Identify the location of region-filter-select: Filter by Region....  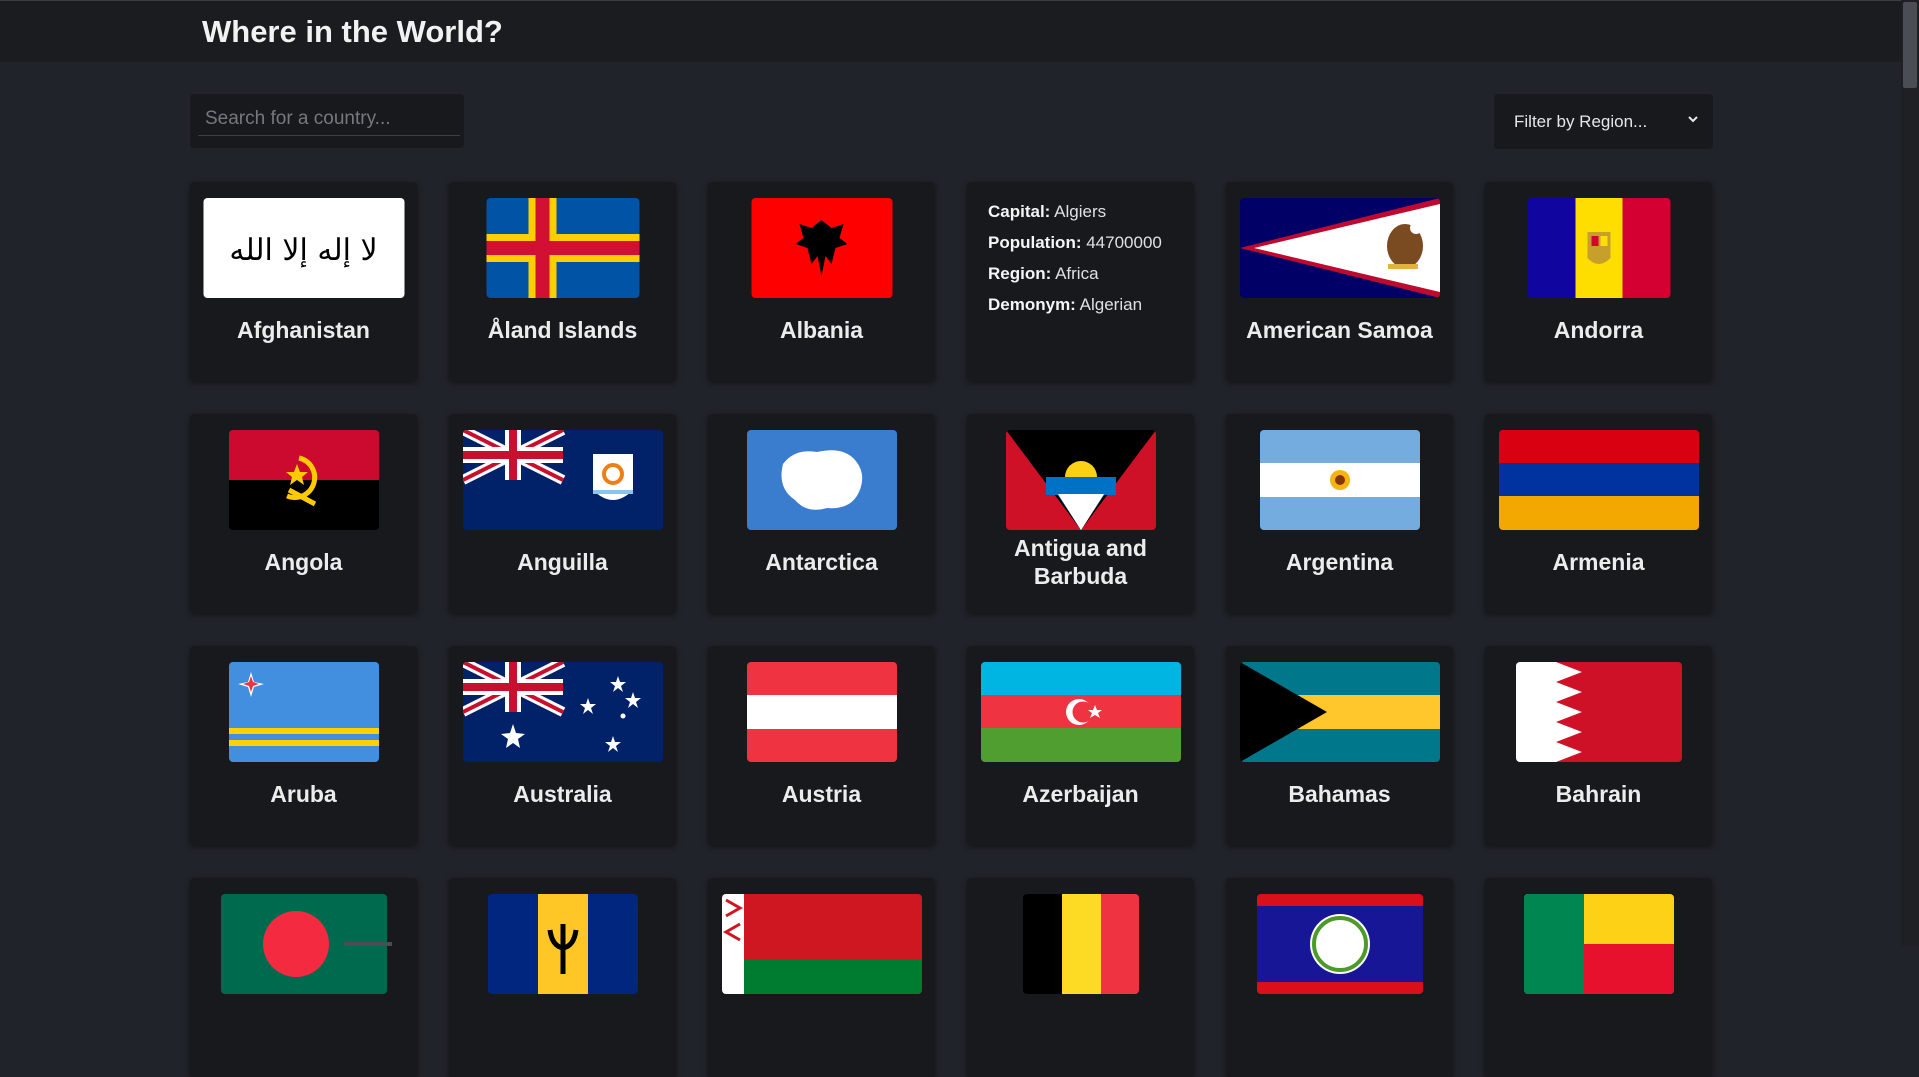
(1603, 121).